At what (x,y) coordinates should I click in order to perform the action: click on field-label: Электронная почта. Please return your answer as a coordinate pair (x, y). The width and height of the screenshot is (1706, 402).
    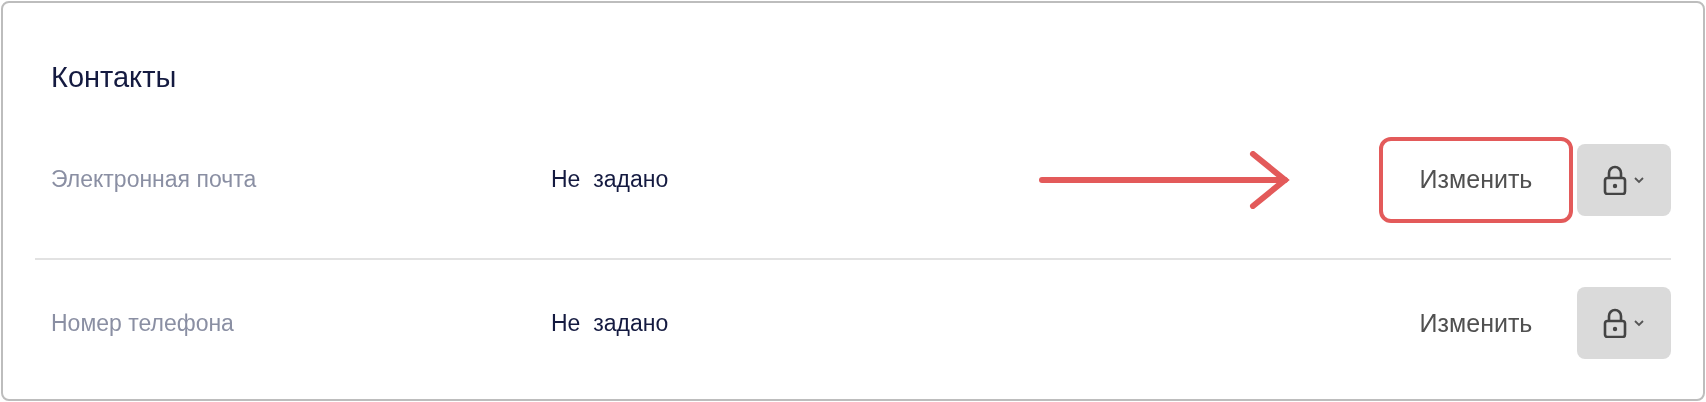
    Looking at the image, I should click on (154, 179).